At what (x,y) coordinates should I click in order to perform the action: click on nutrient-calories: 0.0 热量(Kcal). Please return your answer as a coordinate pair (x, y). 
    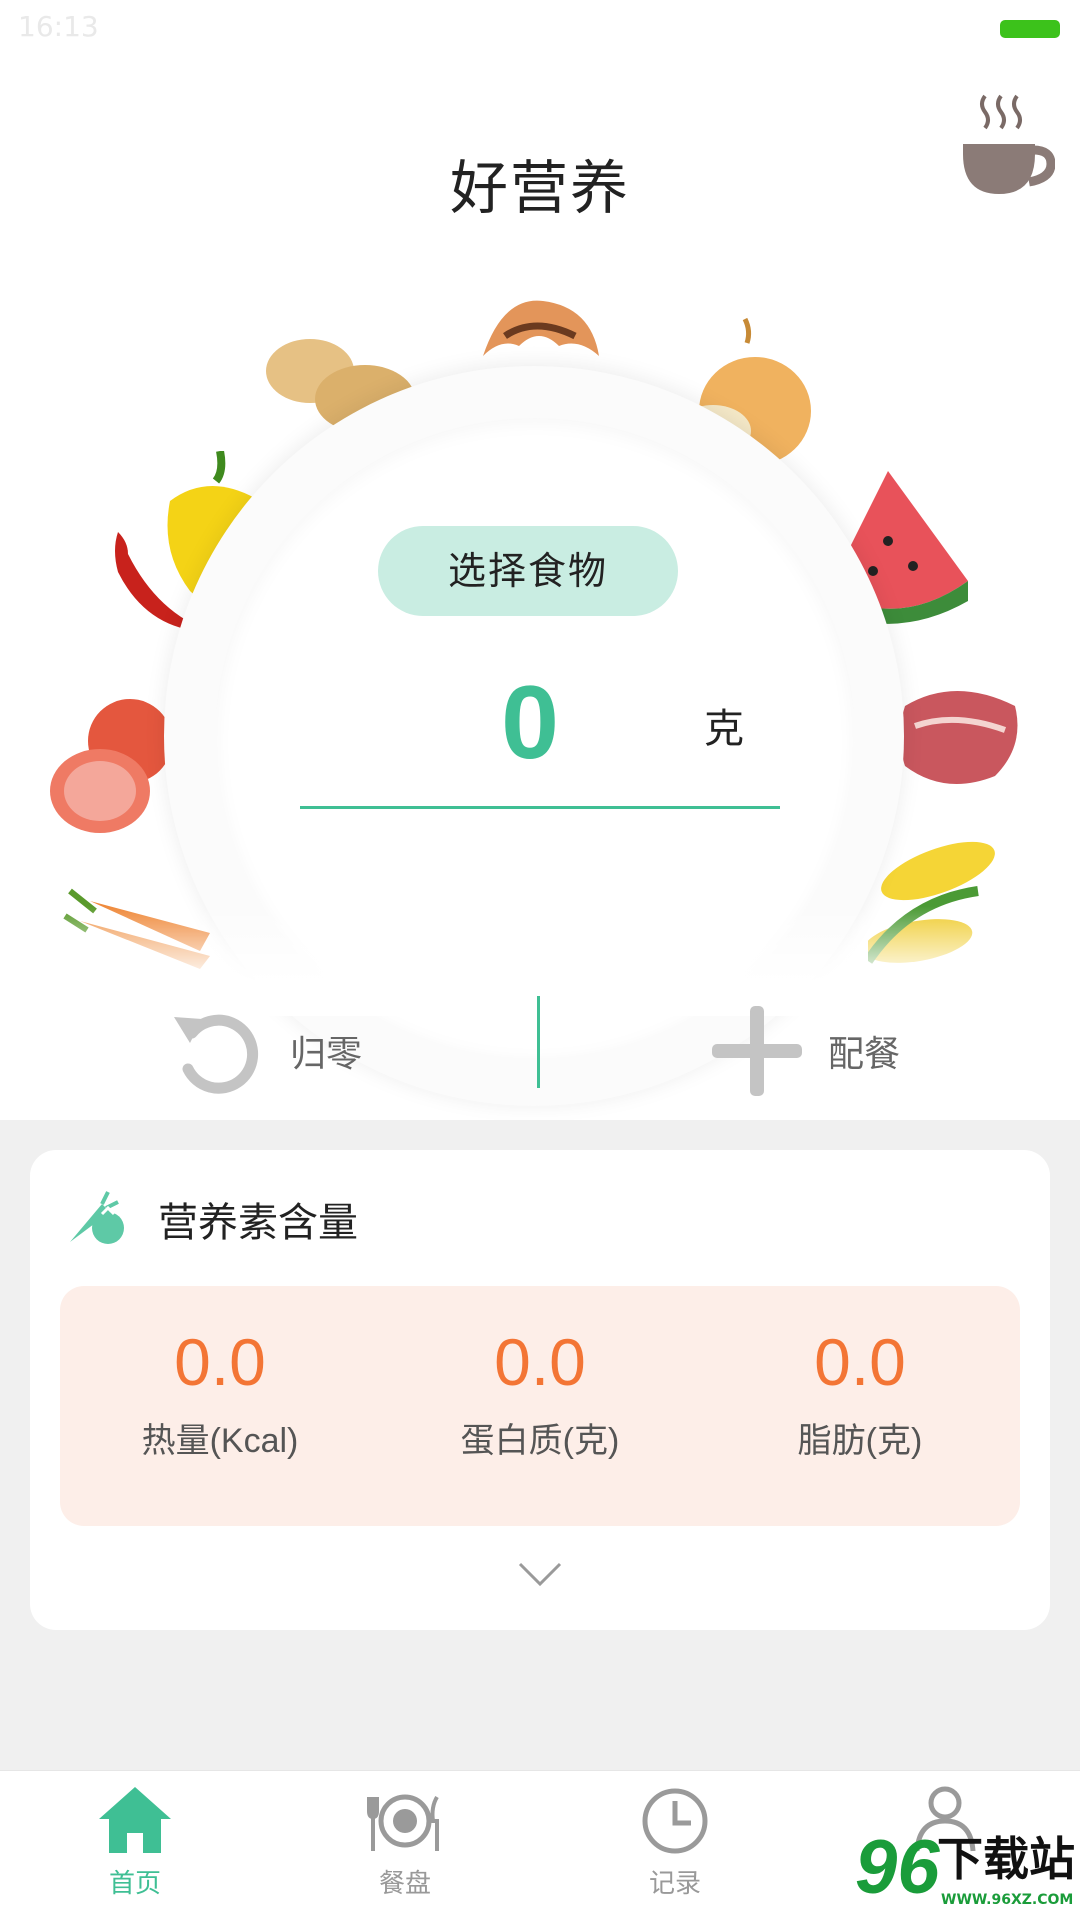
    Looking at the image, I should click on (220, 1406).